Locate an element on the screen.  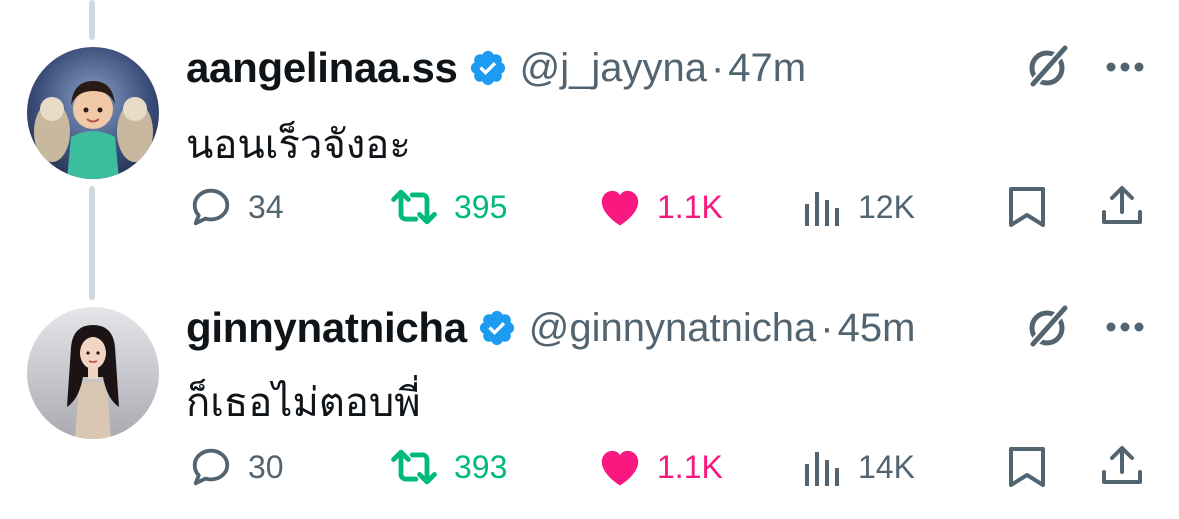
like-icon is located at coordinates (620, 468).